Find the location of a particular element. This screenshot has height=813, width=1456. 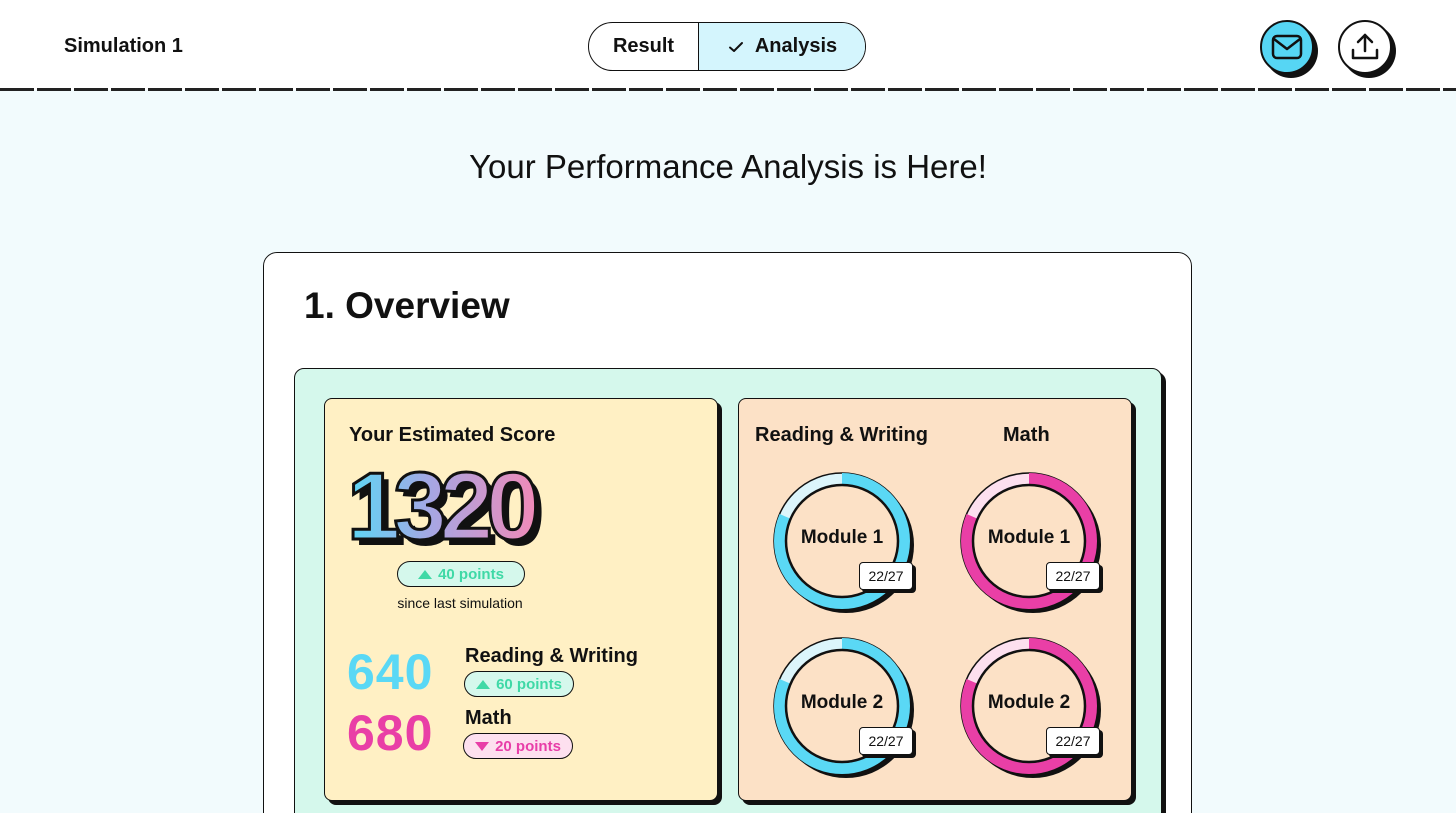

since-last-text: since last simulation is located at coordinates (460, 603).